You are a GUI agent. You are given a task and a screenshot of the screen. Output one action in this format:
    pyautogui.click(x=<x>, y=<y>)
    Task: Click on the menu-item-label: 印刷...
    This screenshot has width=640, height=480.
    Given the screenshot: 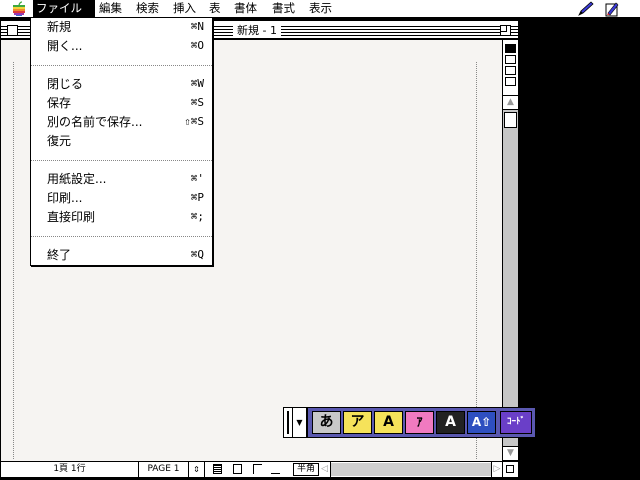 What is the action you would take?
    pyautogui.click(x=65, y=198)
    